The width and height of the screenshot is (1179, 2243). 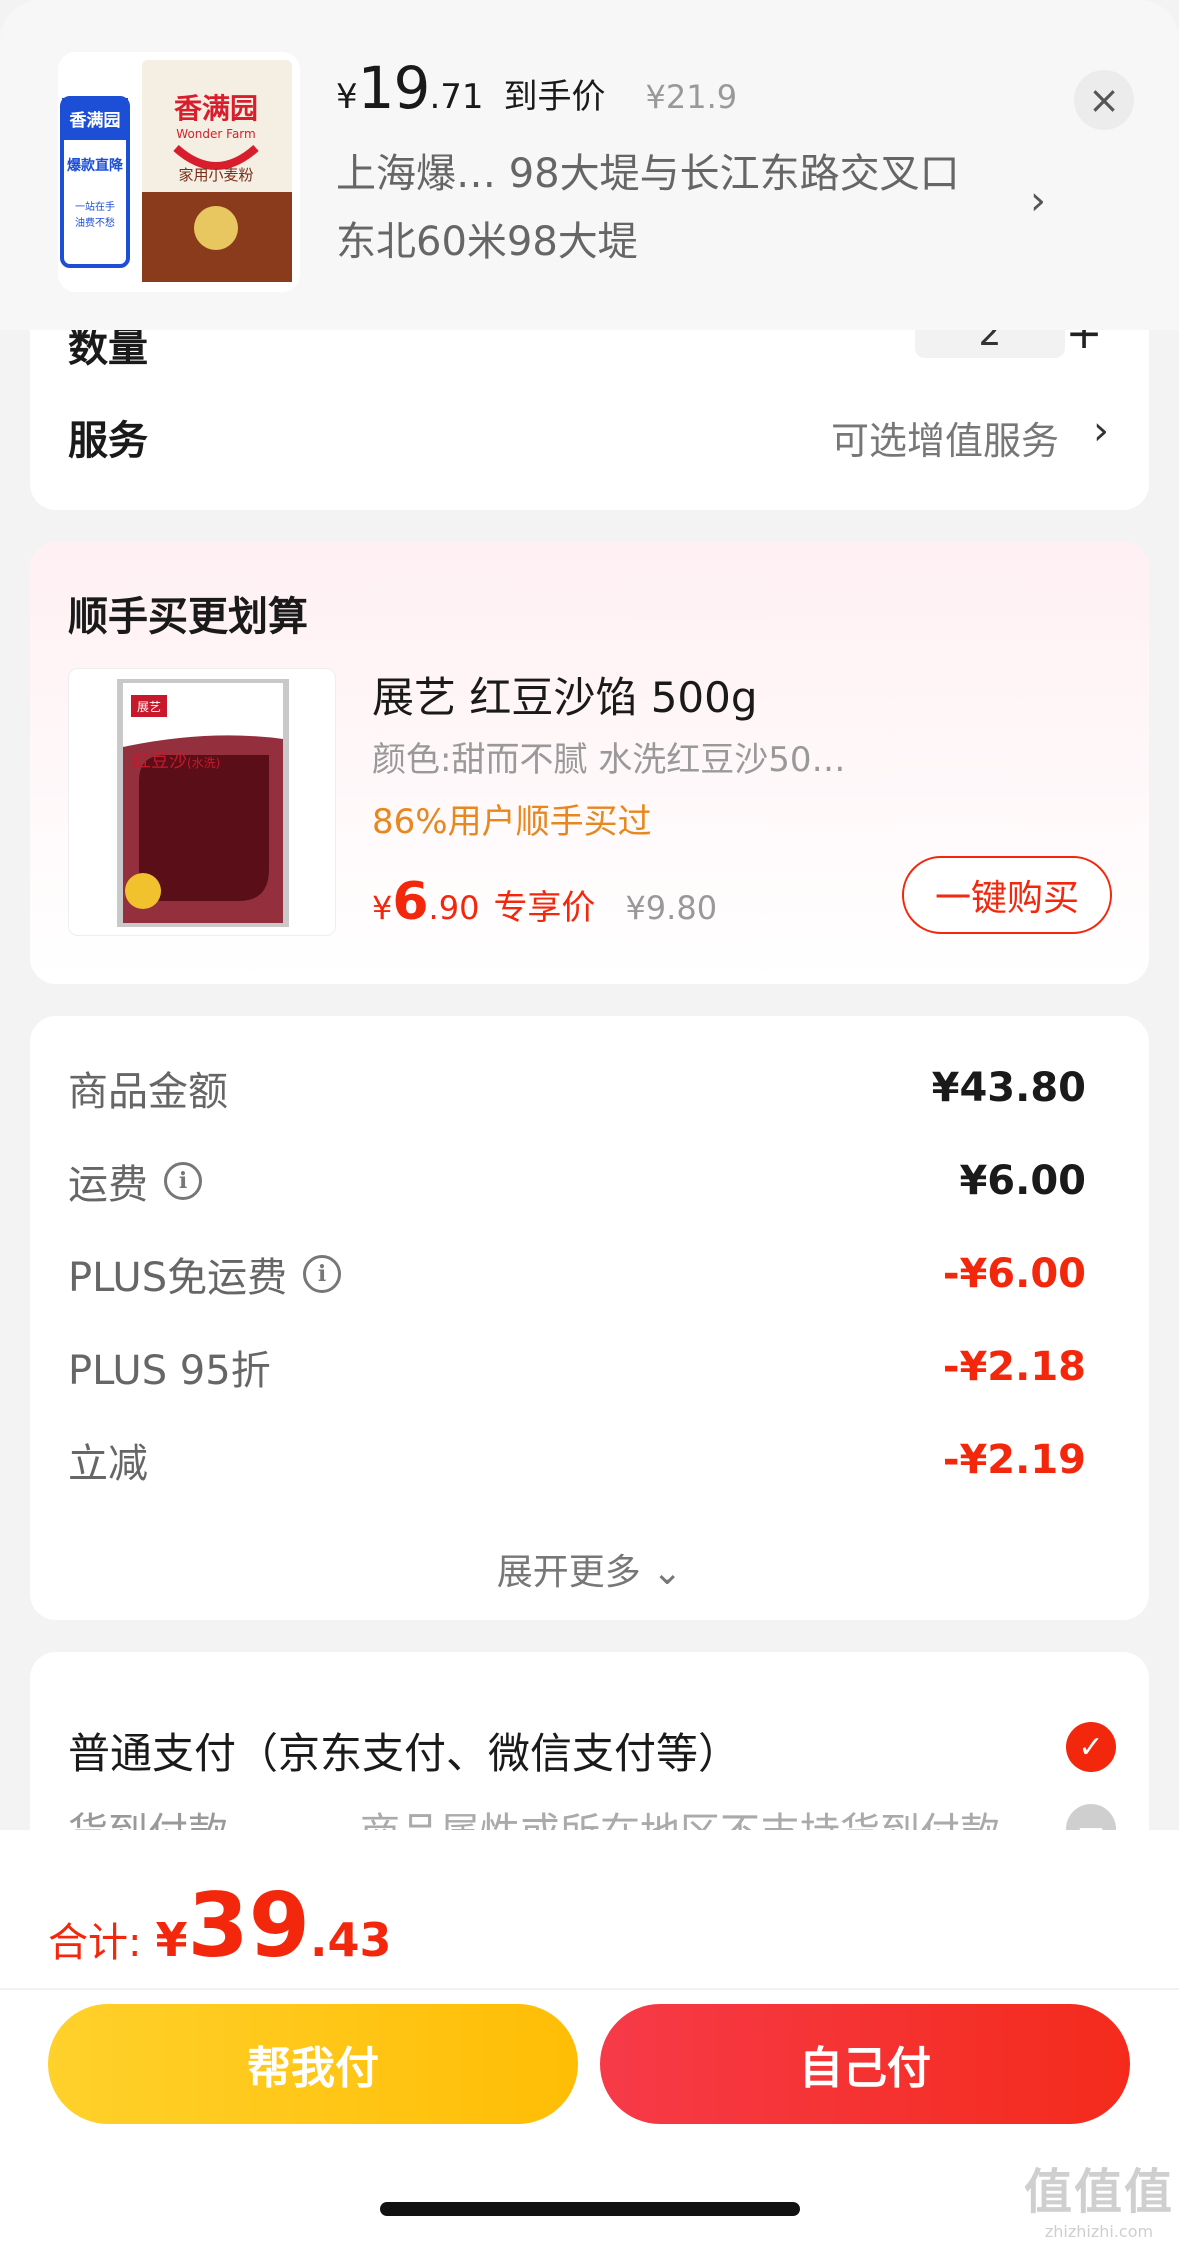 What do you see at coordinates (178, 1278) in the screenshot?
I see `summary-row-label-text: PLUS免运费` at bounding box center [178, 1278].